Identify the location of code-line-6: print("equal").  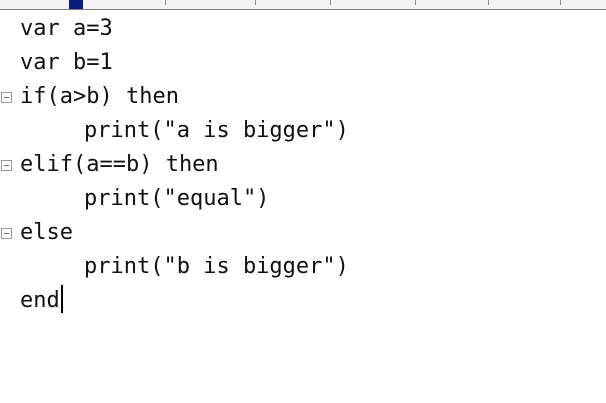
(303, 199).